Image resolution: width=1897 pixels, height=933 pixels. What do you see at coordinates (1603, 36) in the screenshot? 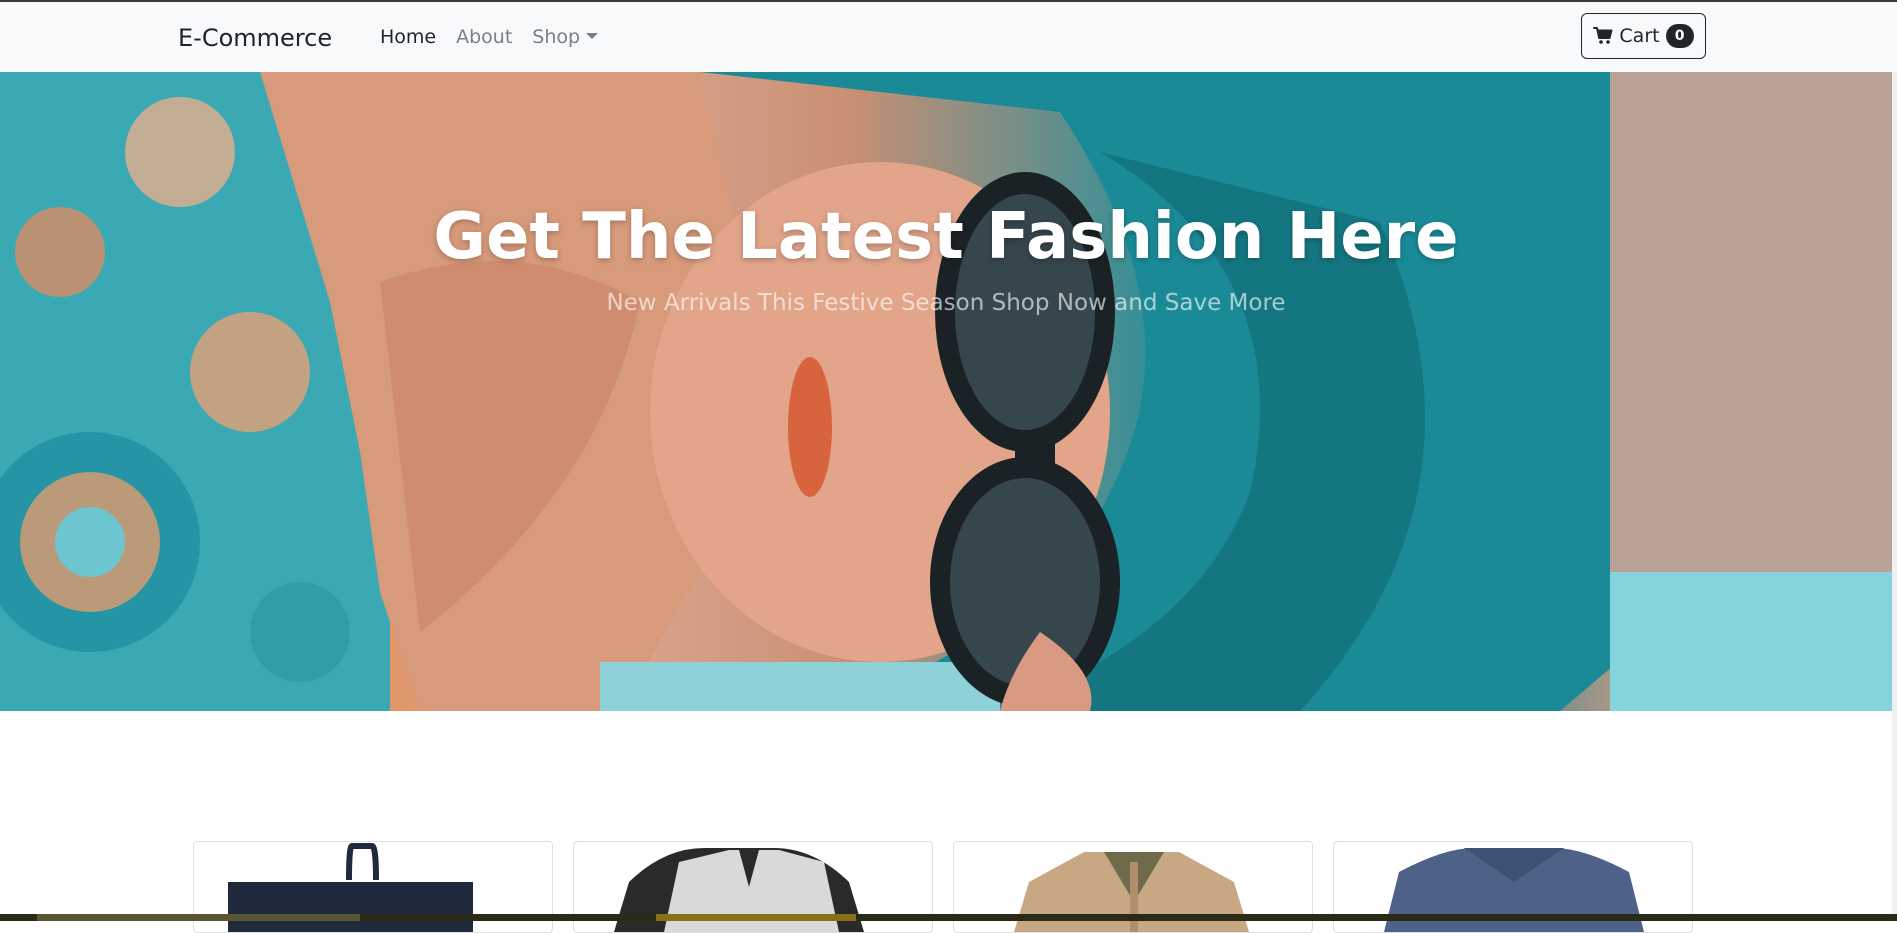
I see `cart-icon` at bounding box center [1603, 36].